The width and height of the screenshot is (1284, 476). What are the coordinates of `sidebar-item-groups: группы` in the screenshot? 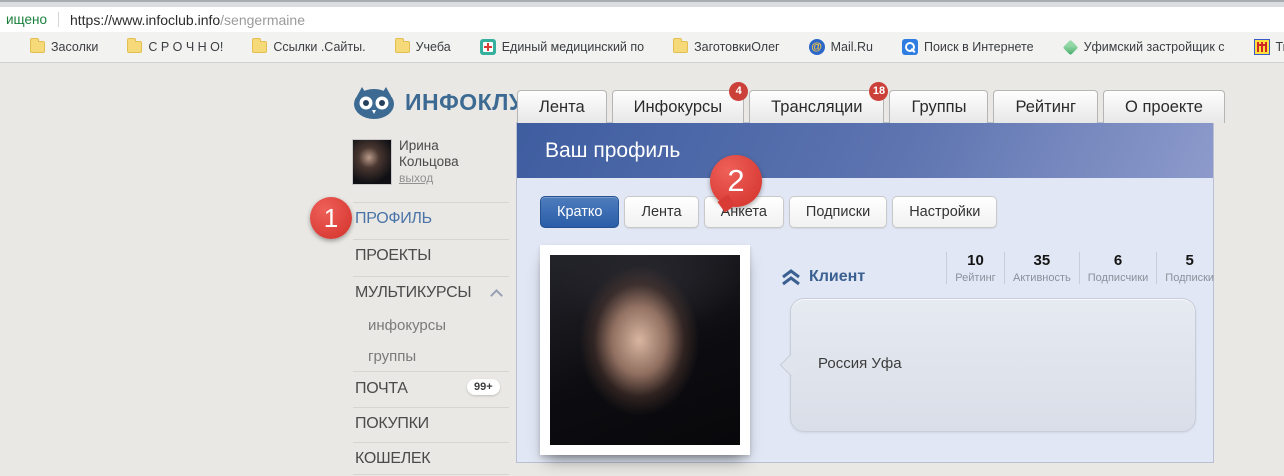 It's located at (392, 356).